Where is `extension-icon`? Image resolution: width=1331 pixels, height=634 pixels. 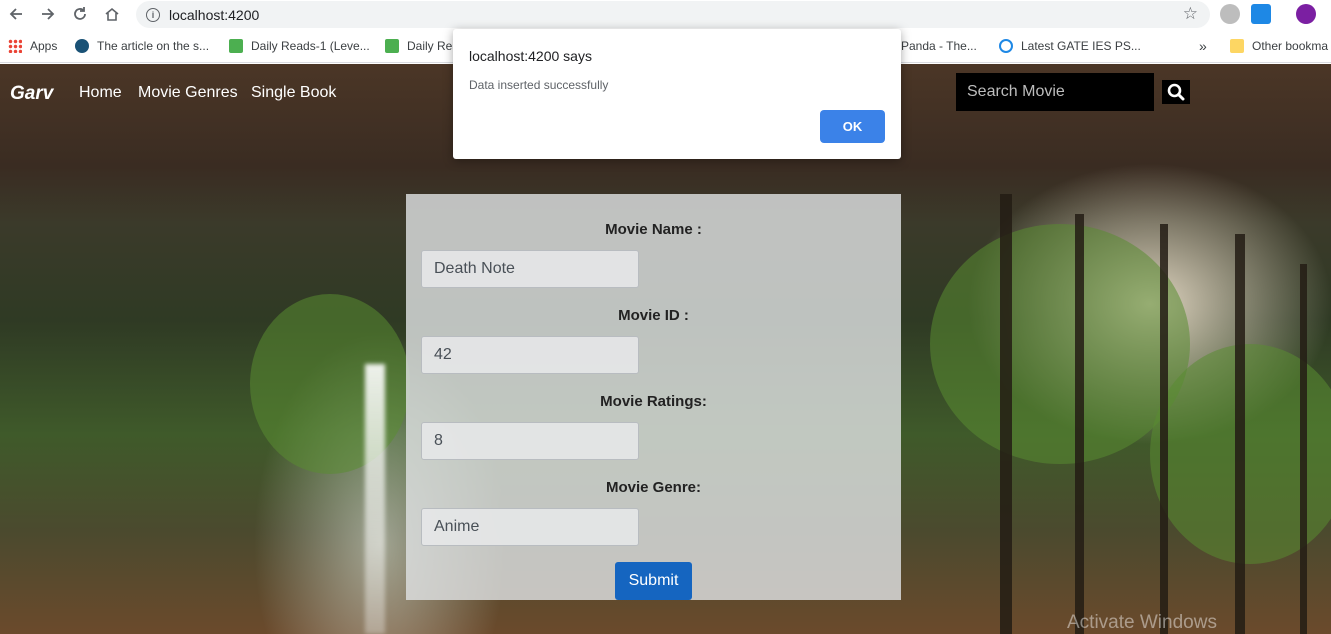 extension-icon is located at coordinates (1230, 14).